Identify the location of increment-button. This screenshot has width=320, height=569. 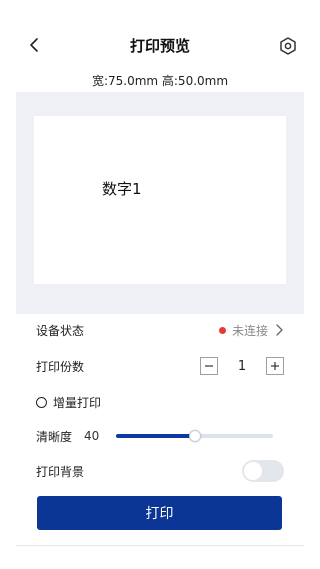
(275, 366).